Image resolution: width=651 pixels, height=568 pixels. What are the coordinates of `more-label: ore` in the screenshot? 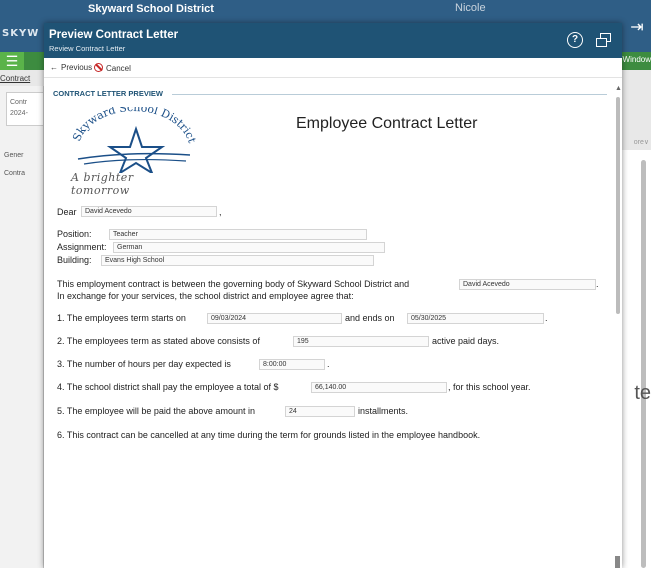 It's located at (638, 142).